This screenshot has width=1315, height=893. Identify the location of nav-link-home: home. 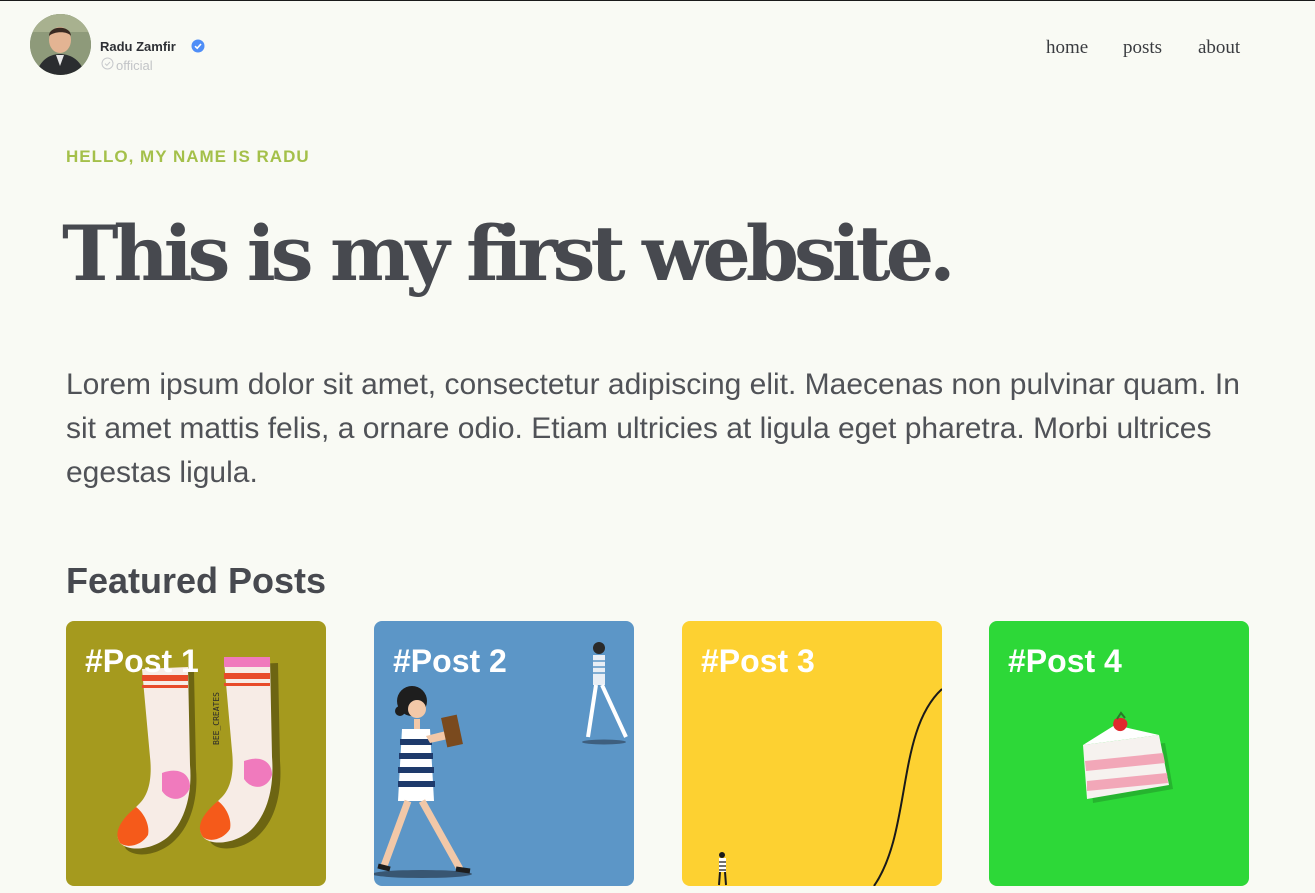
(1067, 48).